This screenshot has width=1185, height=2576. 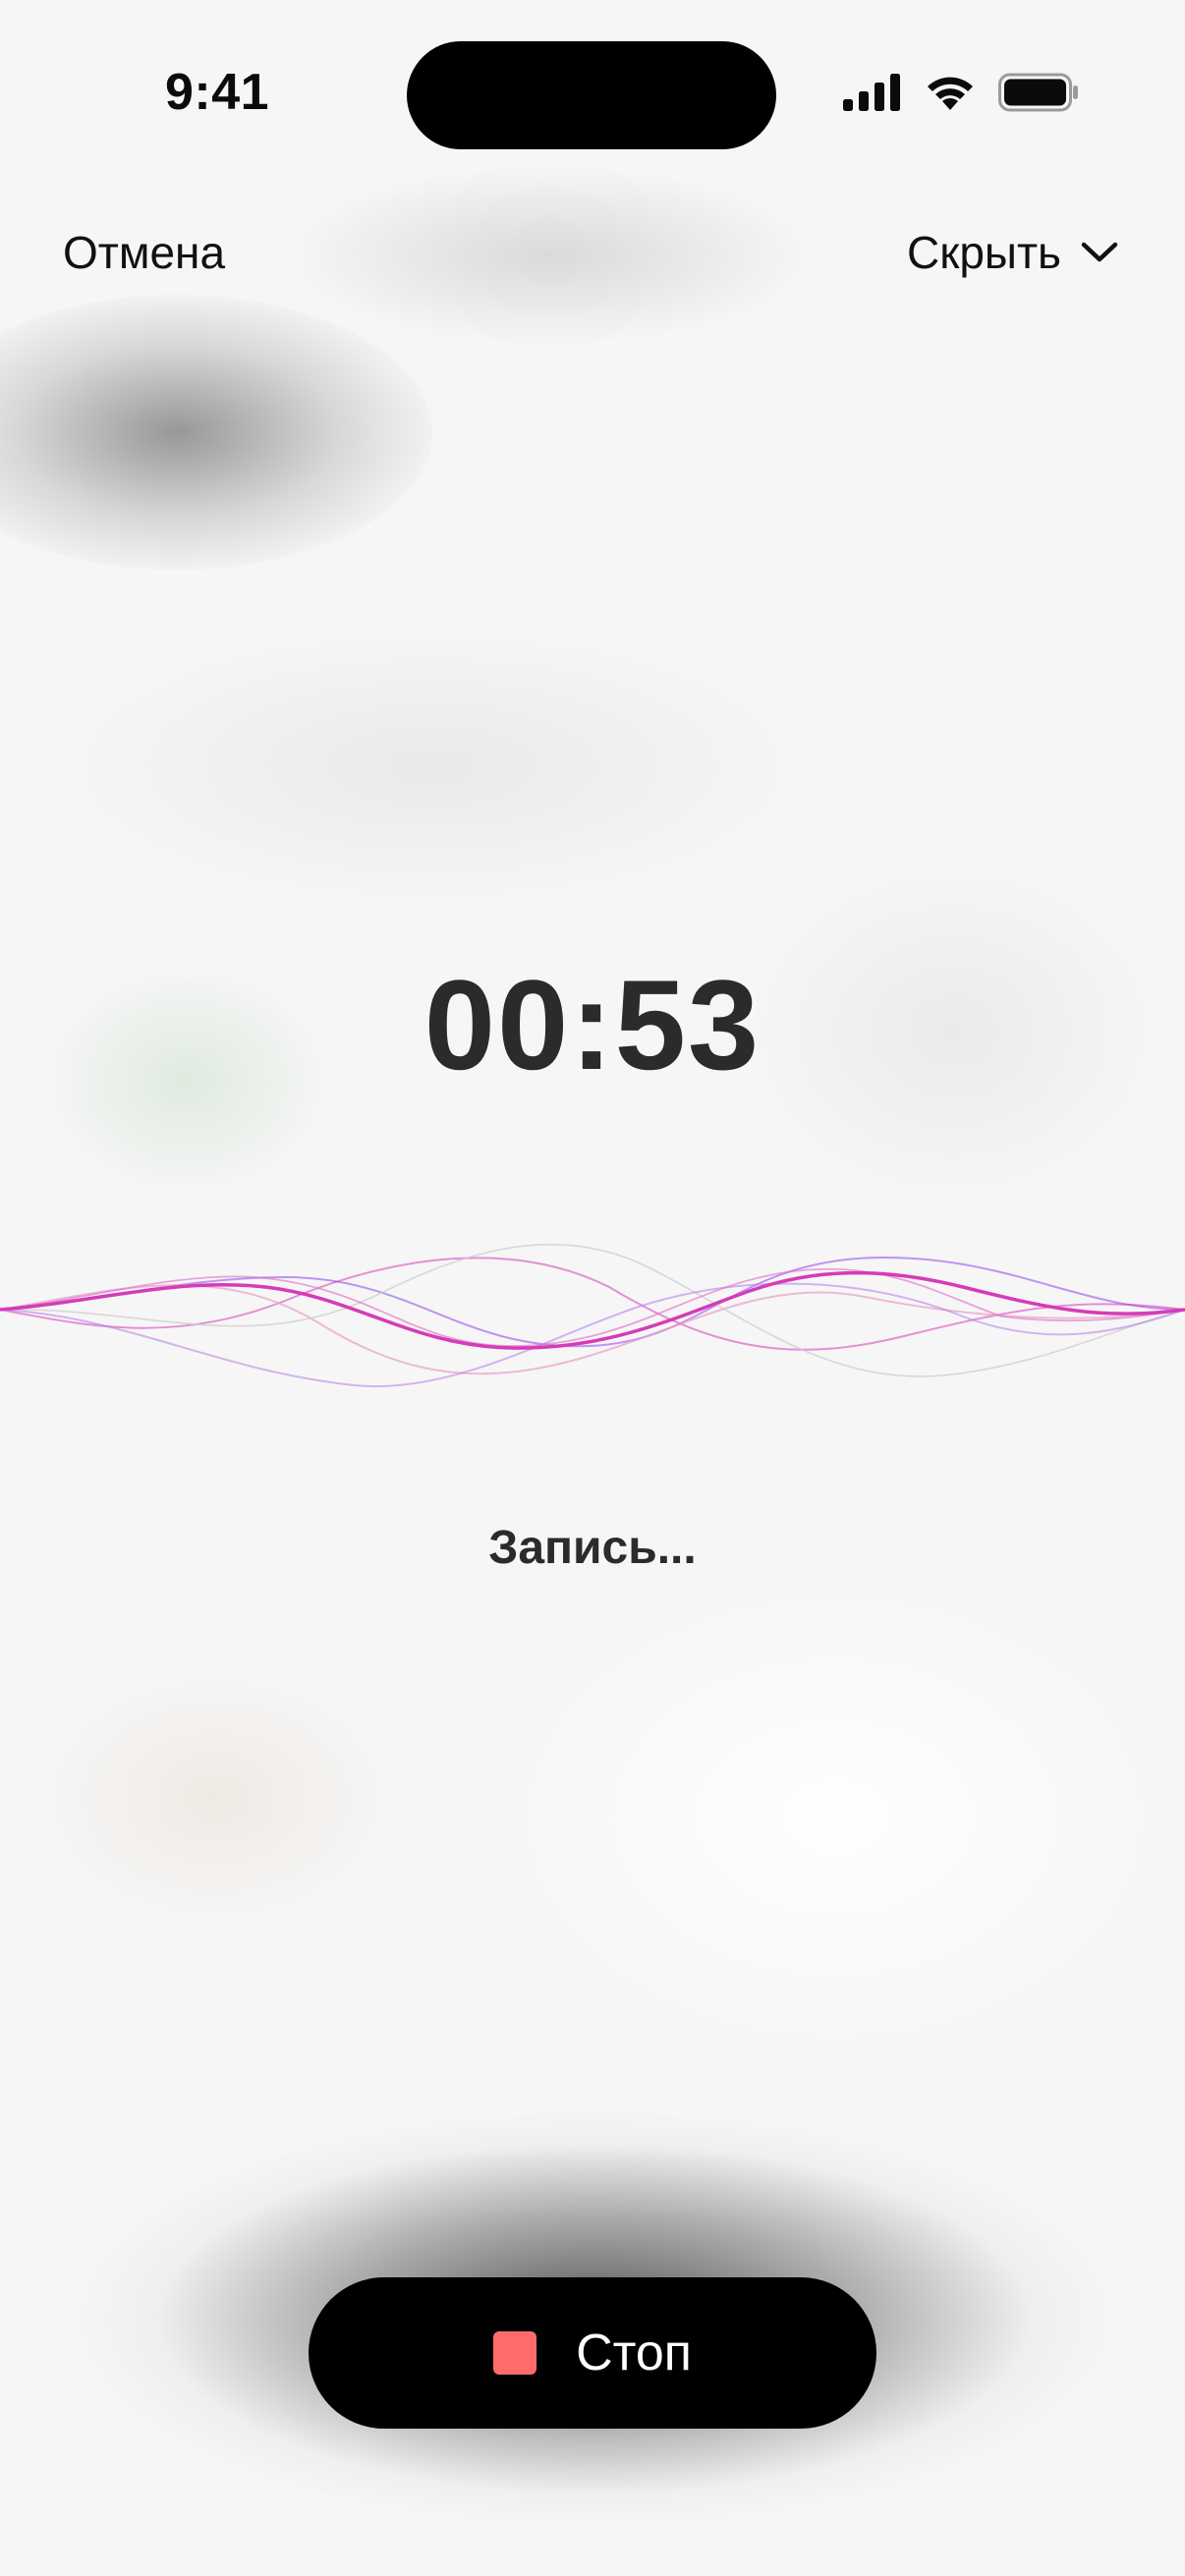 What do you see at coordinates (217, 92) in the screenshot?
I see `status-time: 9:41` at bounding box center [217, 92].